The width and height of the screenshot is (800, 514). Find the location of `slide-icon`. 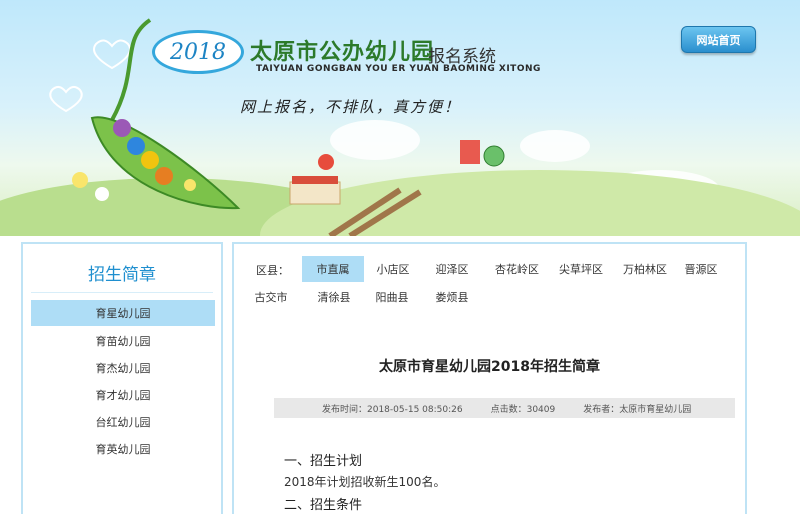

slide-icon is located at coordinates (470, 152).